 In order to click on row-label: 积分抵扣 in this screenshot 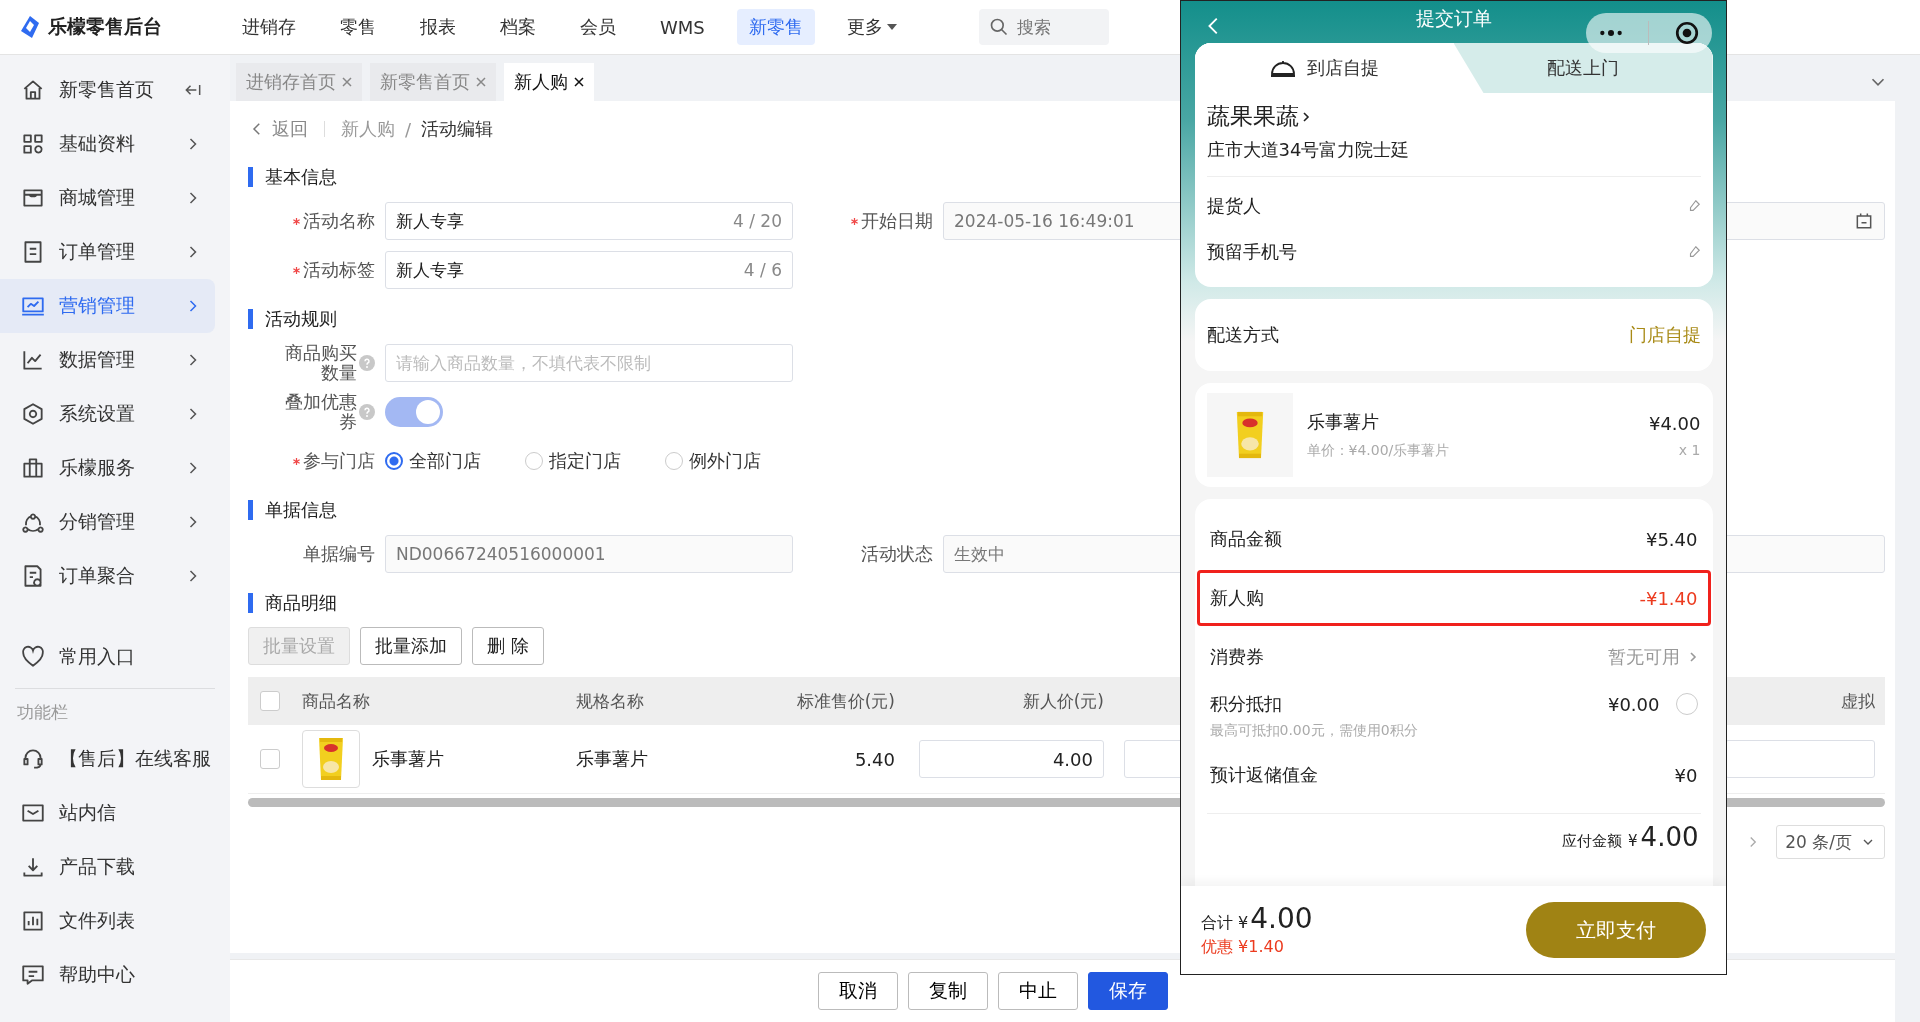, I will do `click(1245, 704)`.